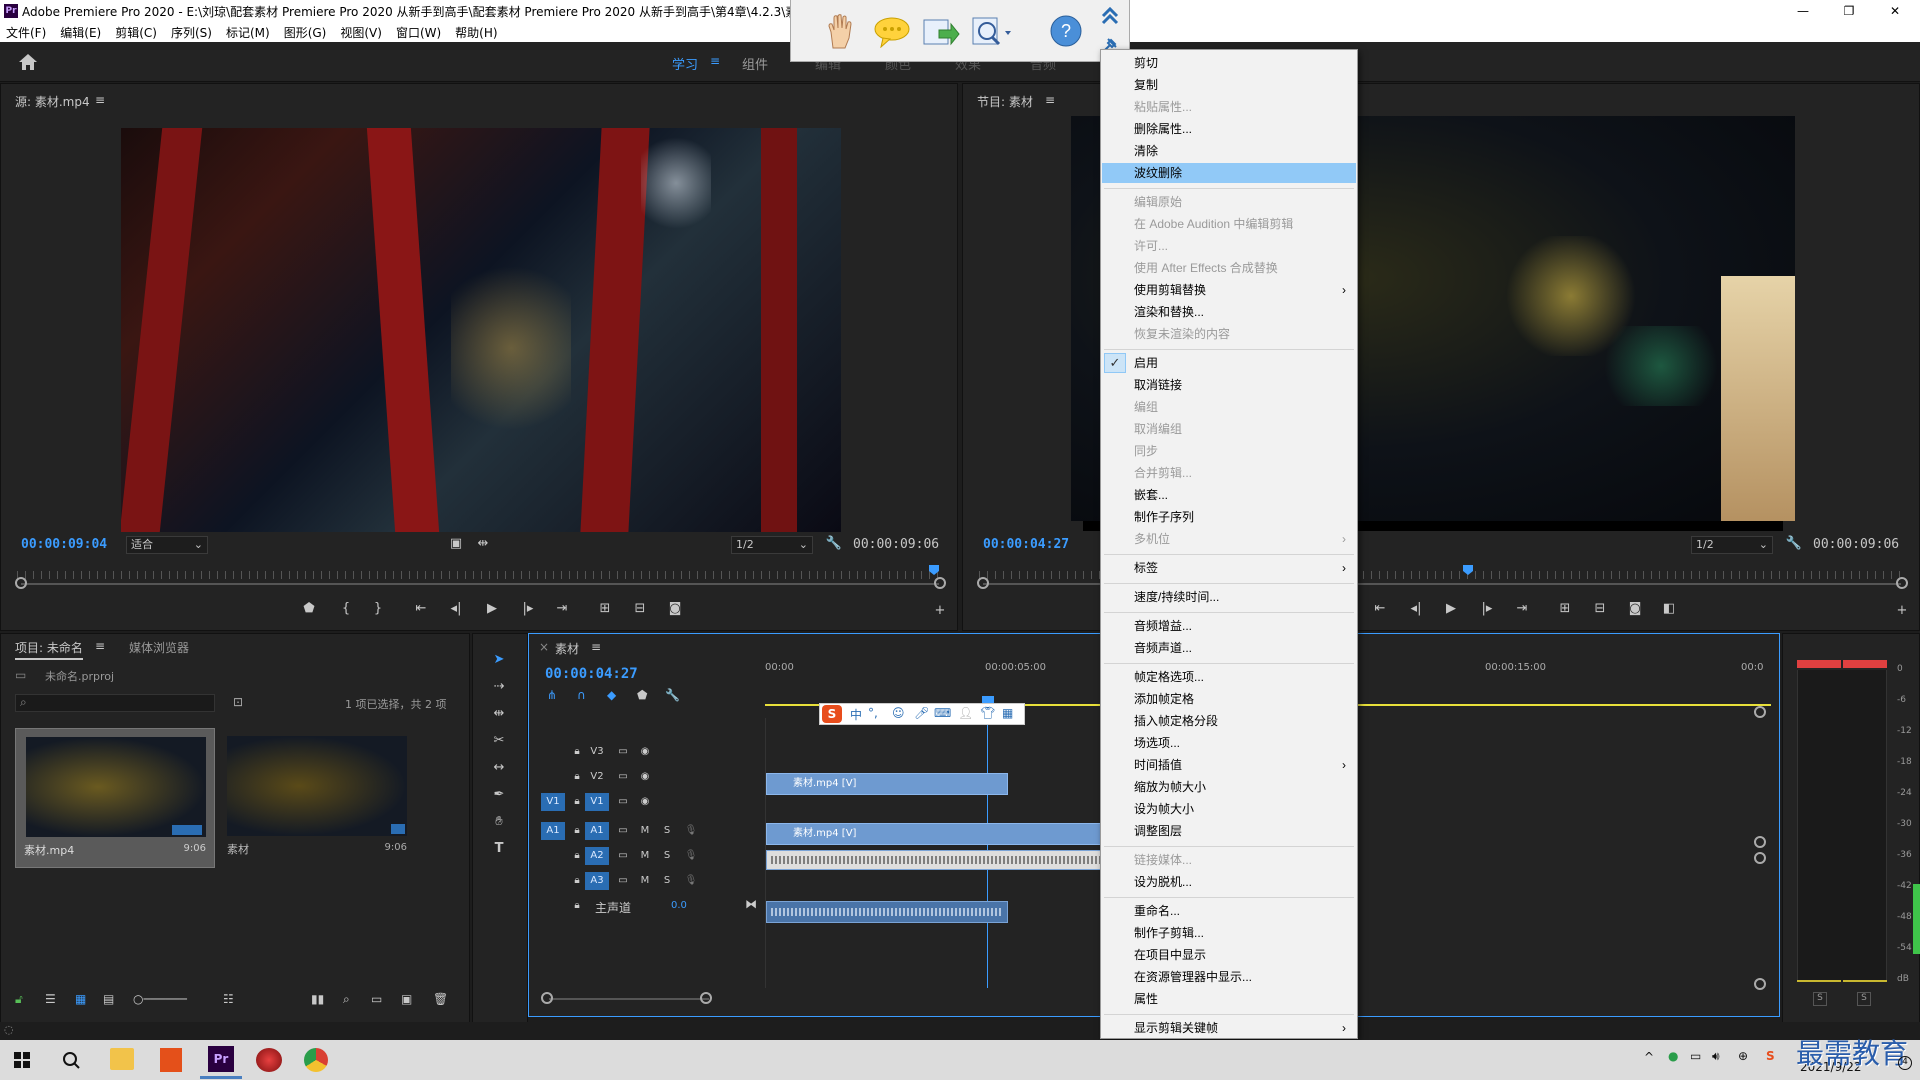 The image size is (1920, 1080). What do you see at coordinates (640, 609) in the screenshot?
I see `overwrite-icon: ⊟` at bounding box center [640, 609].